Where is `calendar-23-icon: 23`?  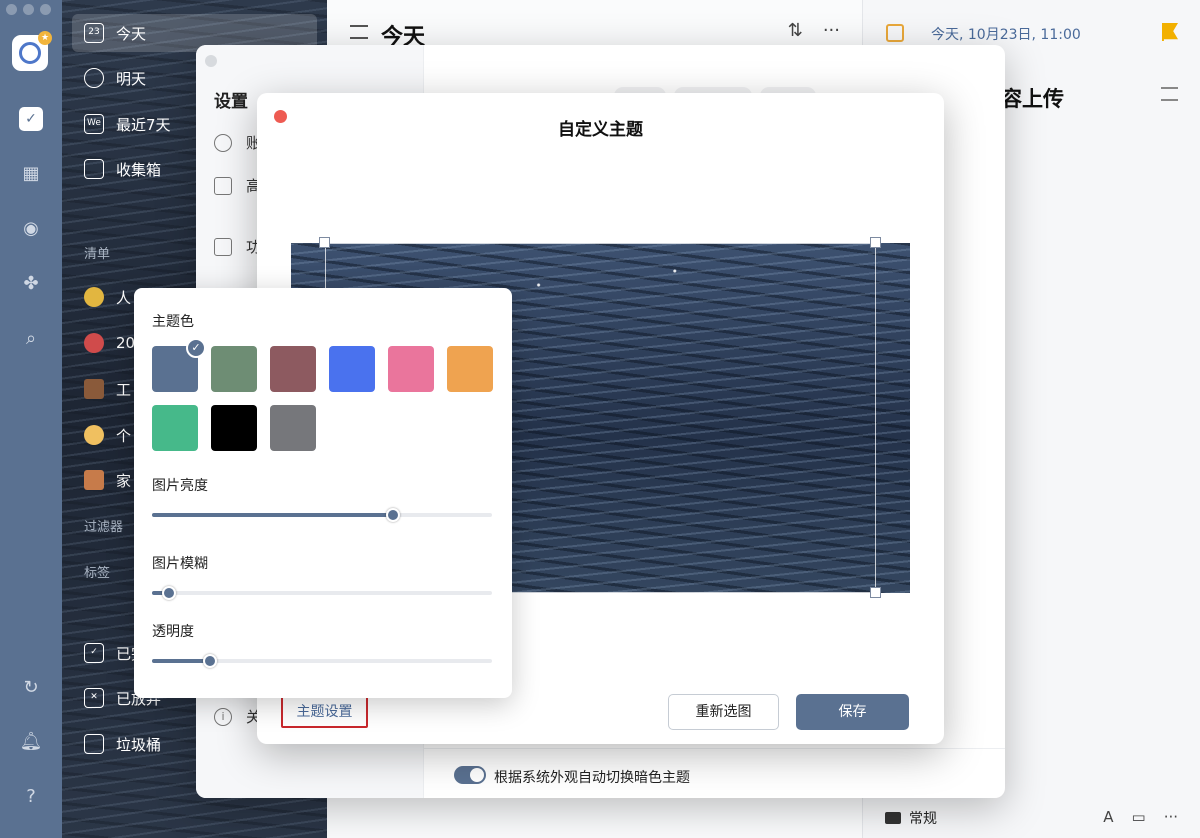
calendar-23-icon: 23 is located at coordinates (94, 33).